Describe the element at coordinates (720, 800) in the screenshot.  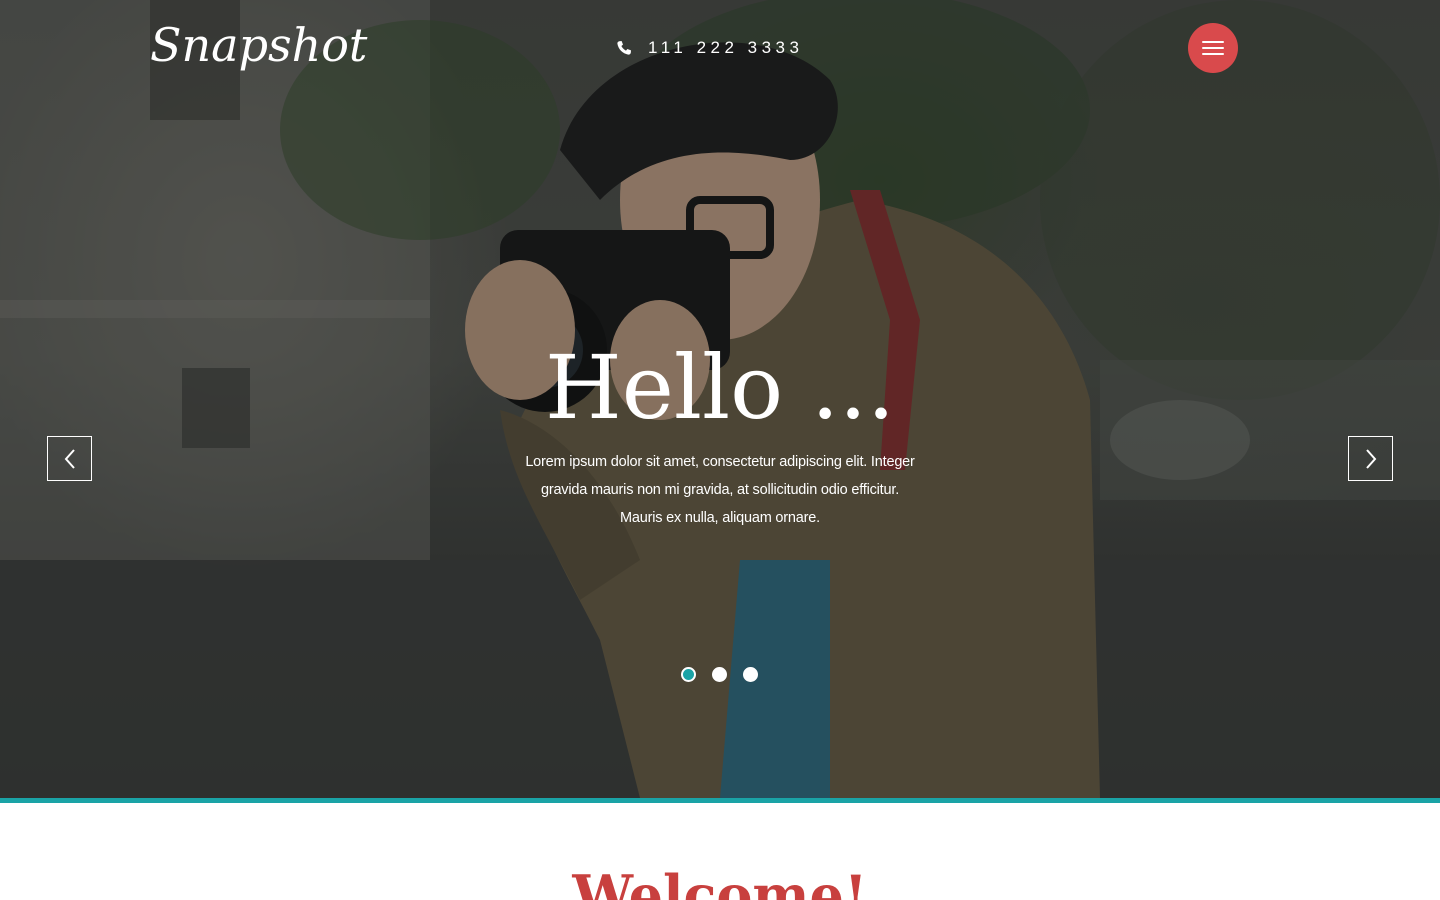
I see `accent-divider` at that location.